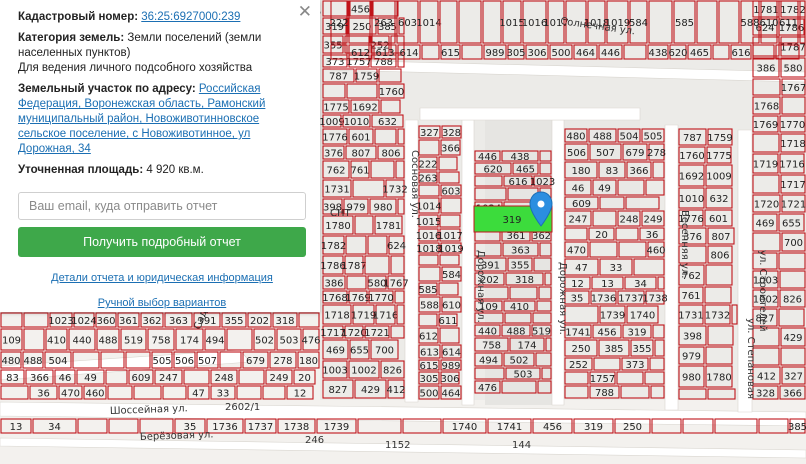 The image size is (806, 464). I want to click on parcel-number: 616, so click(740, 53).